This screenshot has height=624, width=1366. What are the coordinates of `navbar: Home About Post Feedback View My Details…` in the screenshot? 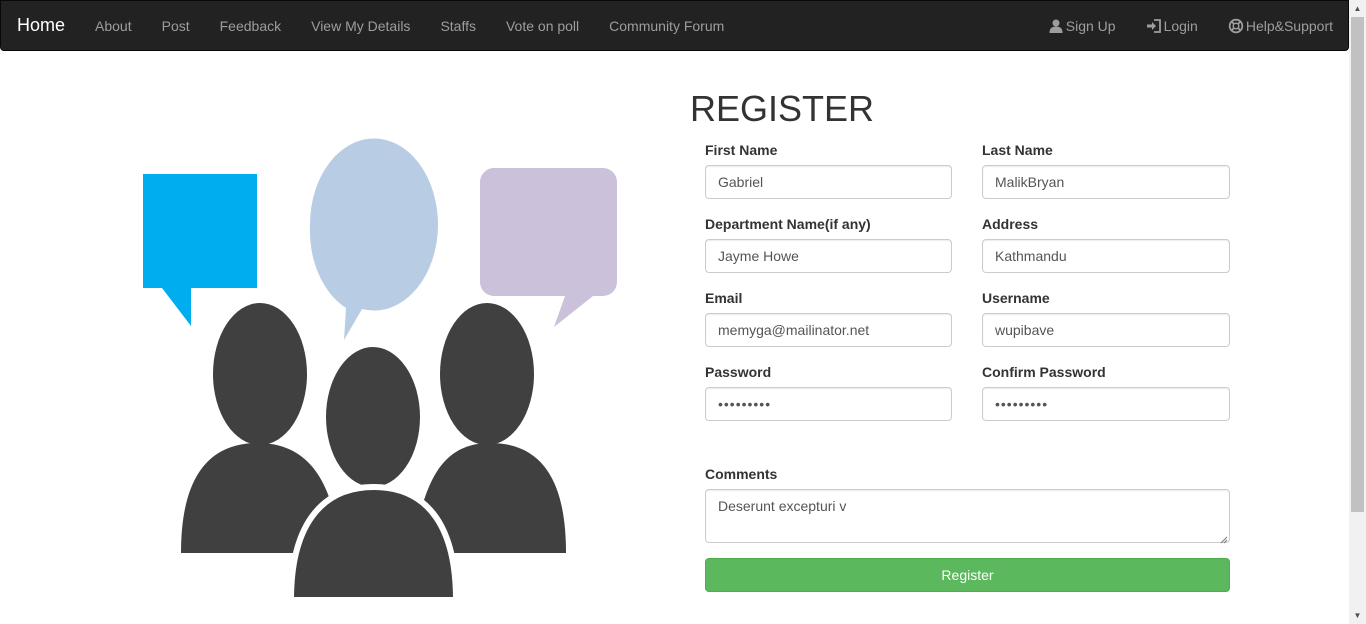 It's located at (674, 25).